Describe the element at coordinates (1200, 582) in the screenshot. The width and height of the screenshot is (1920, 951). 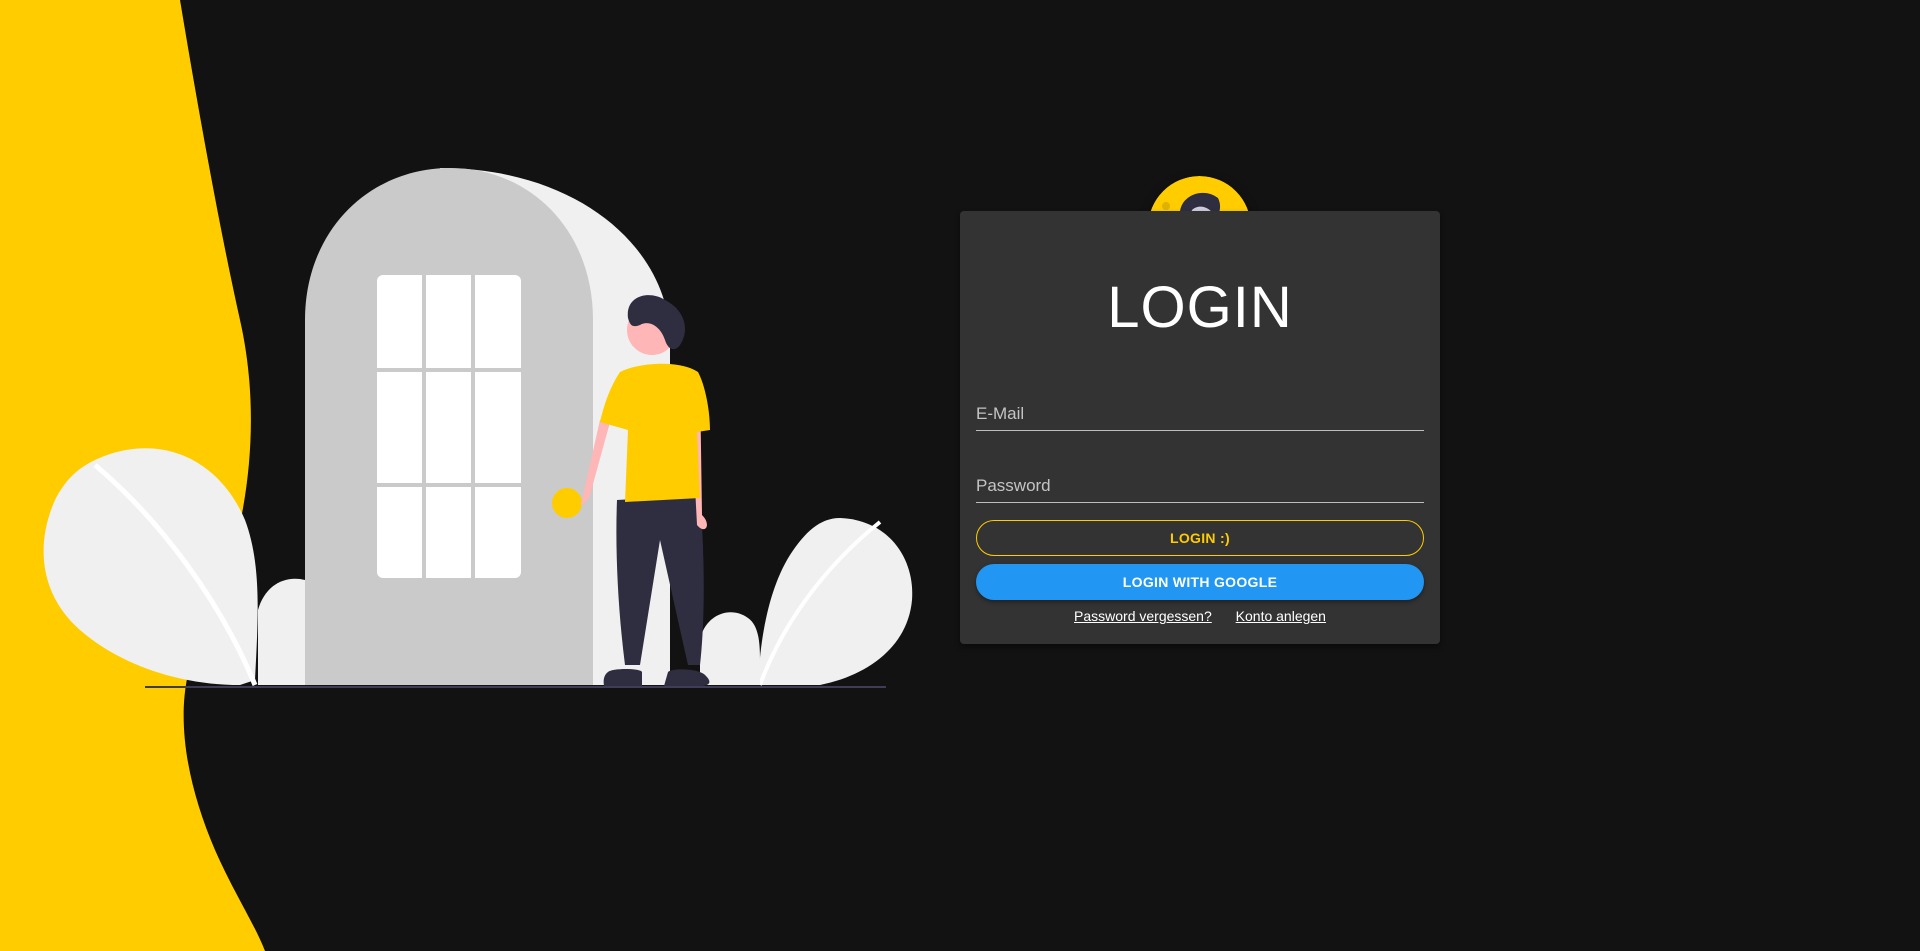
I see `login-with-google-button: LOGIN WITH GOOGLE` at that location.